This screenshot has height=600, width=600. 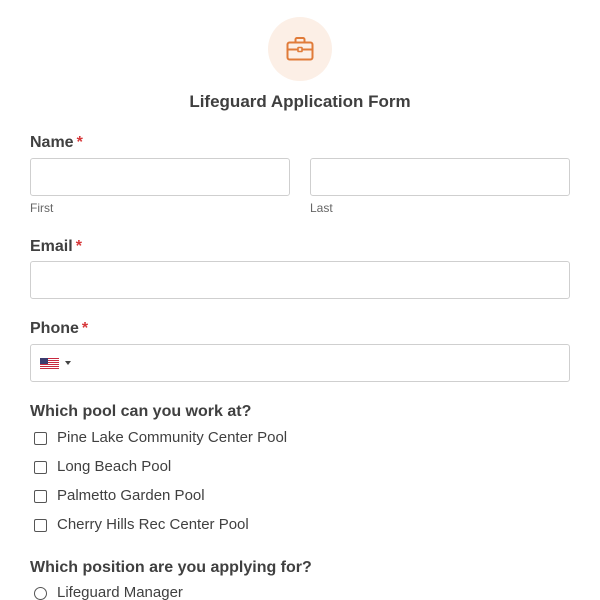 I want to click on first-name-input, so click(x=160, y=177).